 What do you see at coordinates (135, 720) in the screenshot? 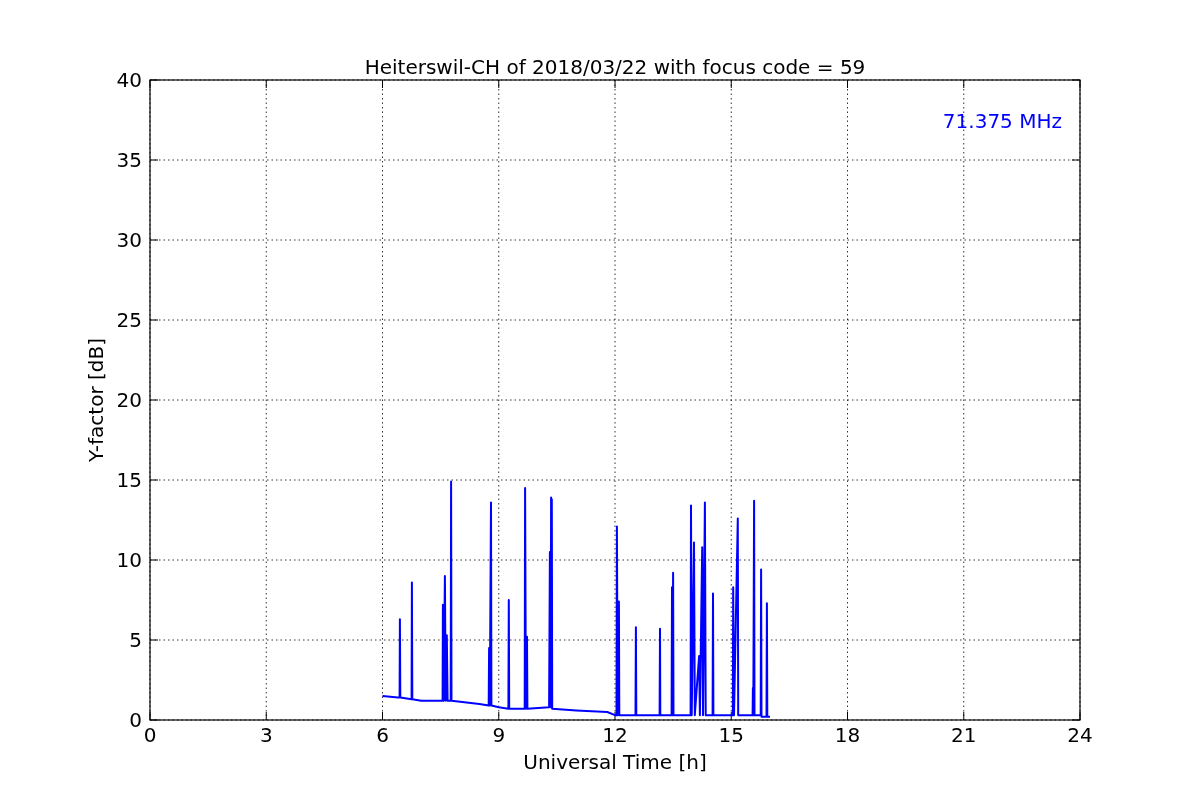
I see `y-tick-label: 0` at bounding box center [135, 720].